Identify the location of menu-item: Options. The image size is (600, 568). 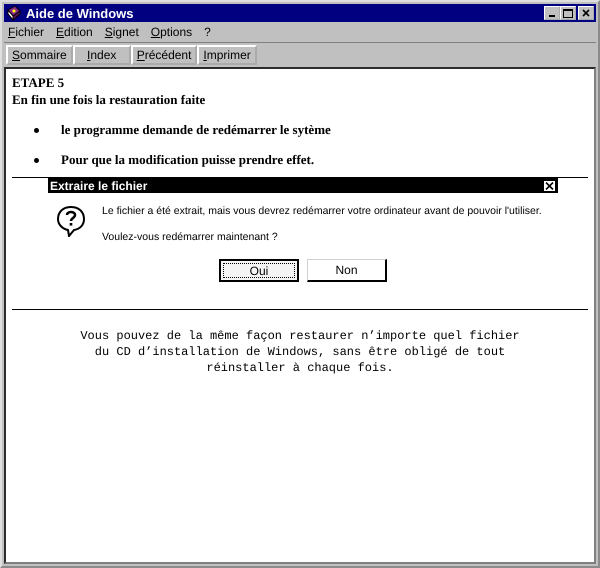
(171, 32).